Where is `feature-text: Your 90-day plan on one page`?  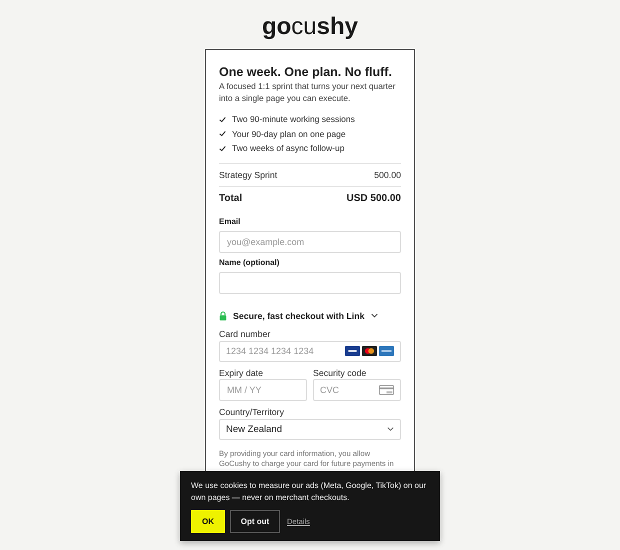 feature-text: Your 90-day plan on one page is located at coordinates (289, 133).